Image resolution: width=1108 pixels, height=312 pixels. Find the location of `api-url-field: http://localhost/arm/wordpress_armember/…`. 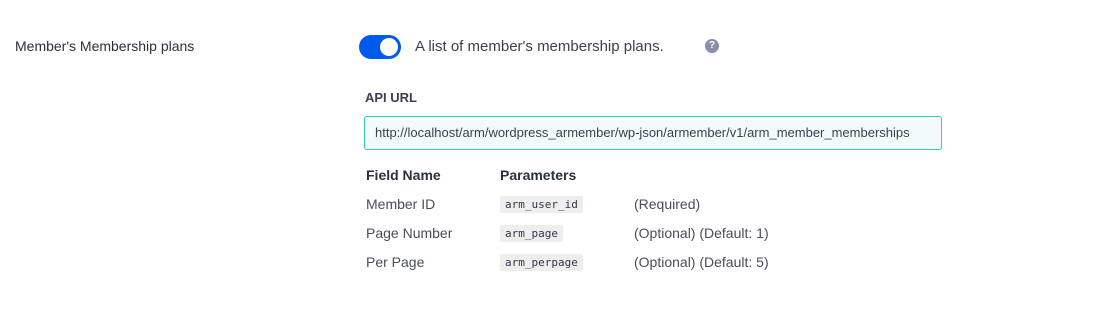

api-url-field: http://localhost/arm/wordpress_armember/… is located at coordinates (653, 133).